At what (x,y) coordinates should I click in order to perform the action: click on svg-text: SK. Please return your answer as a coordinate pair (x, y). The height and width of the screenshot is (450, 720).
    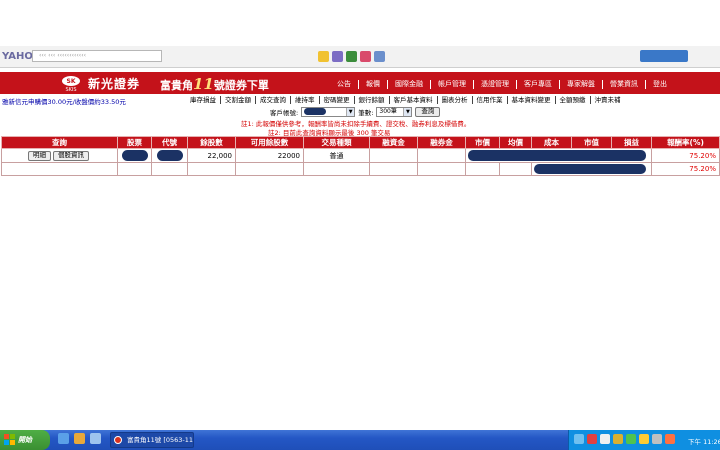
    Looking at the image, I should click on (71, 81).